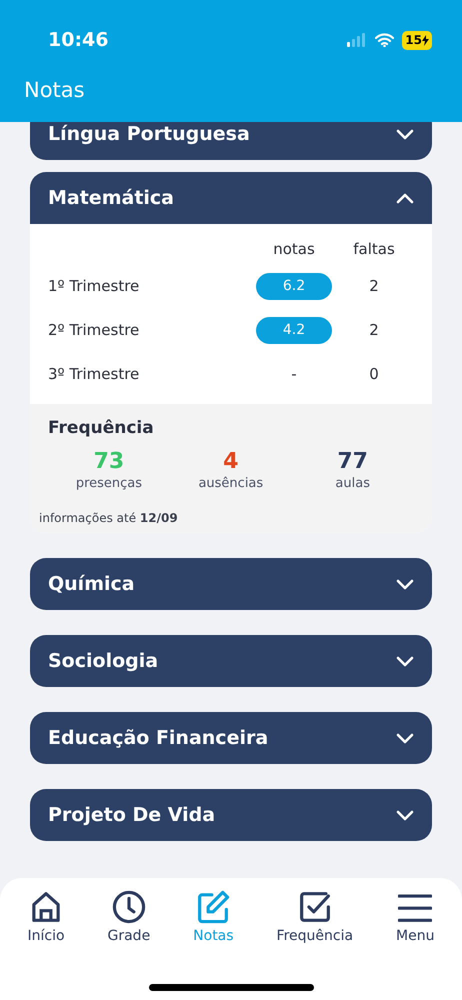 This screenshot has width=462, height=1000. I want to click on status-time: 10:46, so click(78, 40).